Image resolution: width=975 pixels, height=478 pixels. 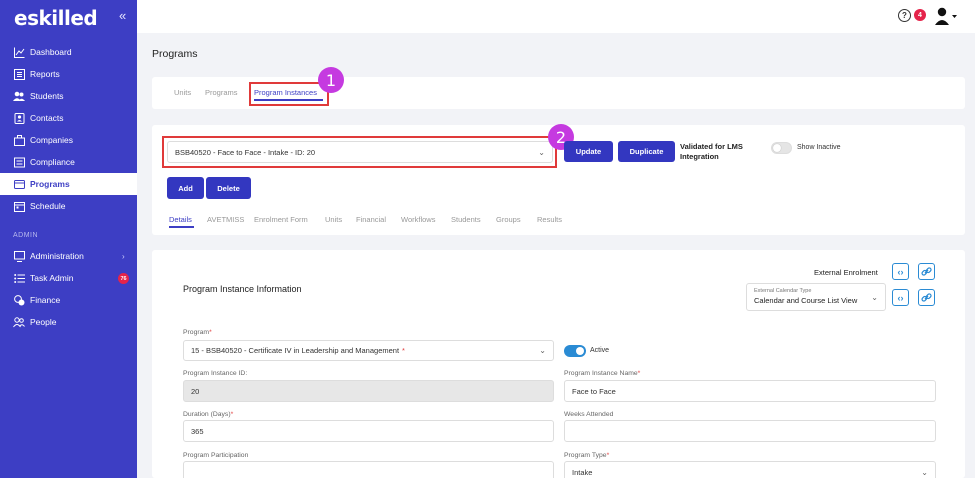 I want to click on tab-avetmiss: AVETMISS, so click(x=225, y=219).